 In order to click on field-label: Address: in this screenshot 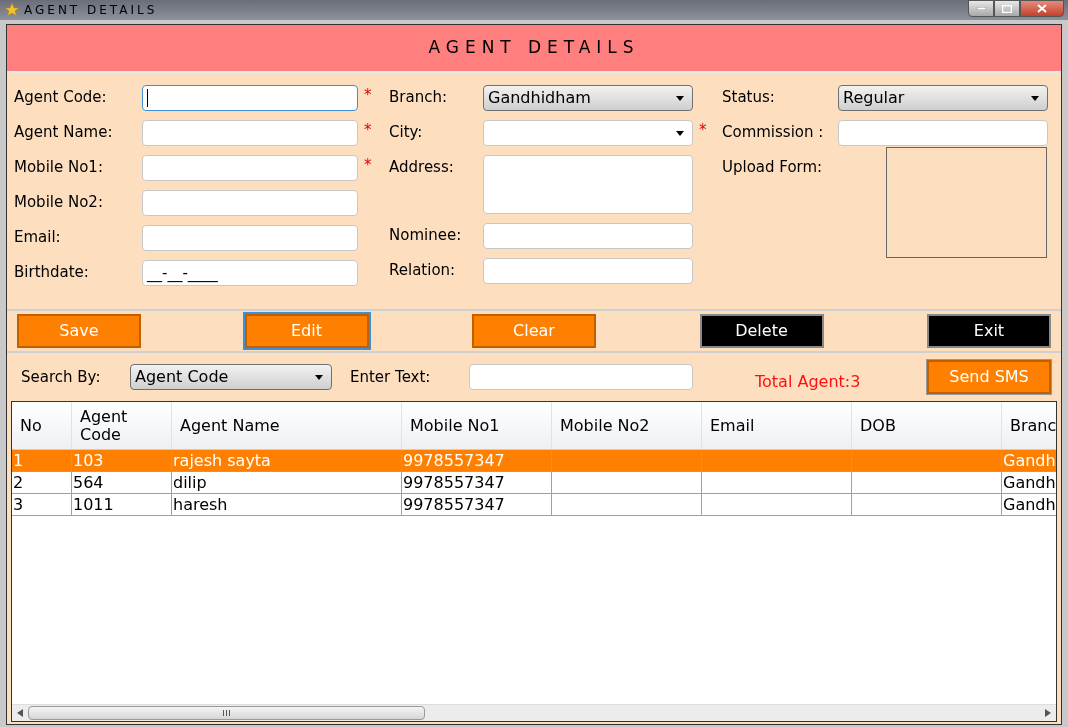, I will do `click(422, 167)`.